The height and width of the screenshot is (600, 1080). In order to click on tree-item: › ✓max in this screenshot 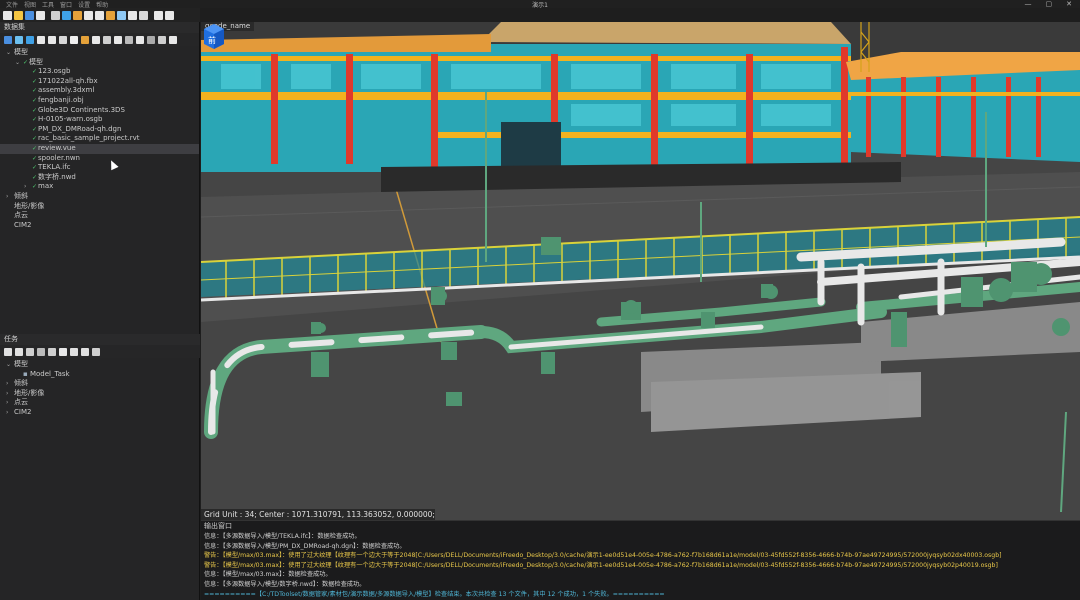, I will do `click(99, 187)`.